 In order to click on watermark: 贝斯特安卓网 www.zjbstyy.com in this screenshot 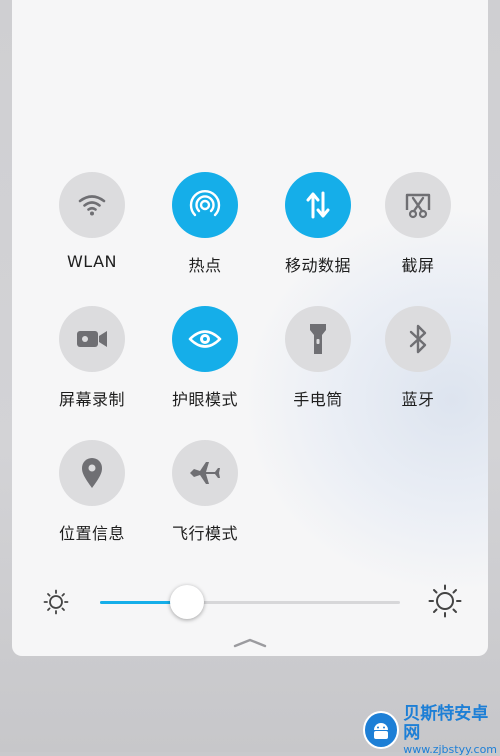, I will do `click(432, 729)`.